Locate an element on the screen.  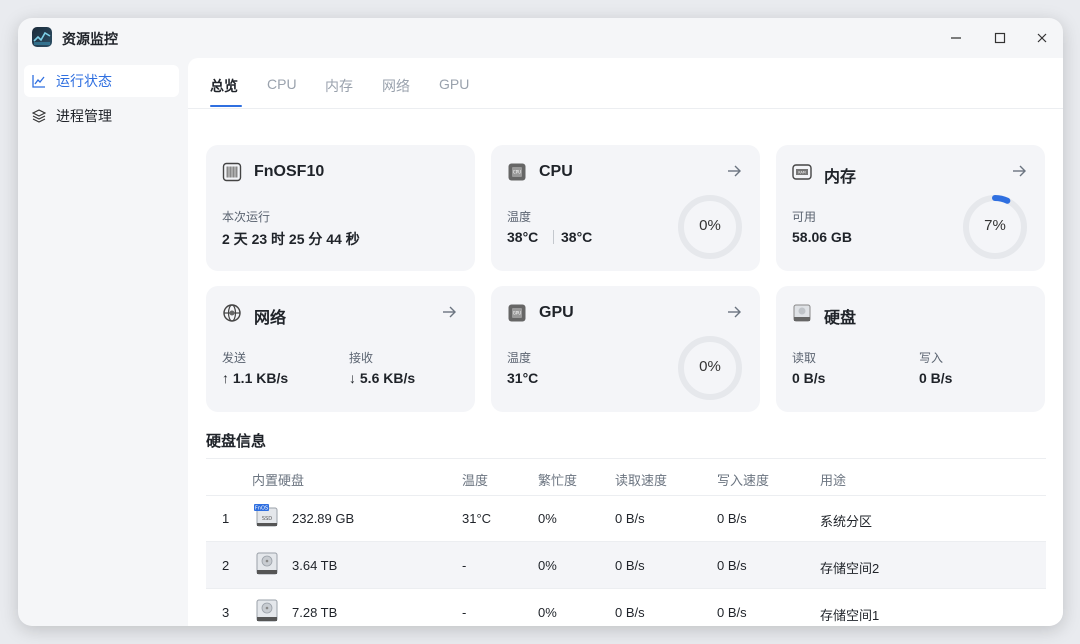
table-row: 2 3.64 TB - 0% 0 B/s 0 B/s 存储空间2 is located at coordinates (626, 565).